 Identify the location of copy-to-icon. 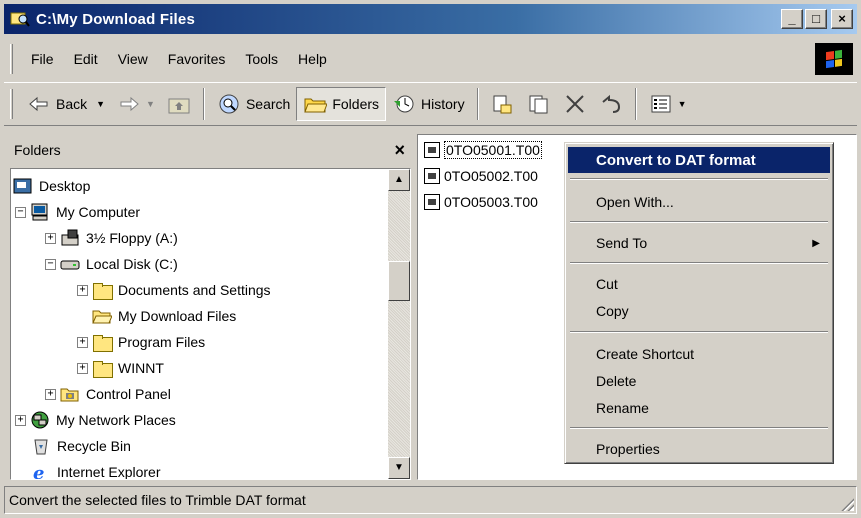
(539, 104).